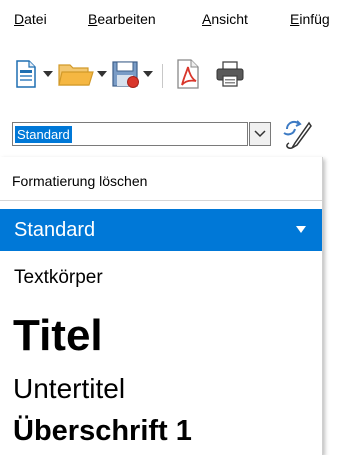  I want to click on open-dropdown, so click(102, 74).